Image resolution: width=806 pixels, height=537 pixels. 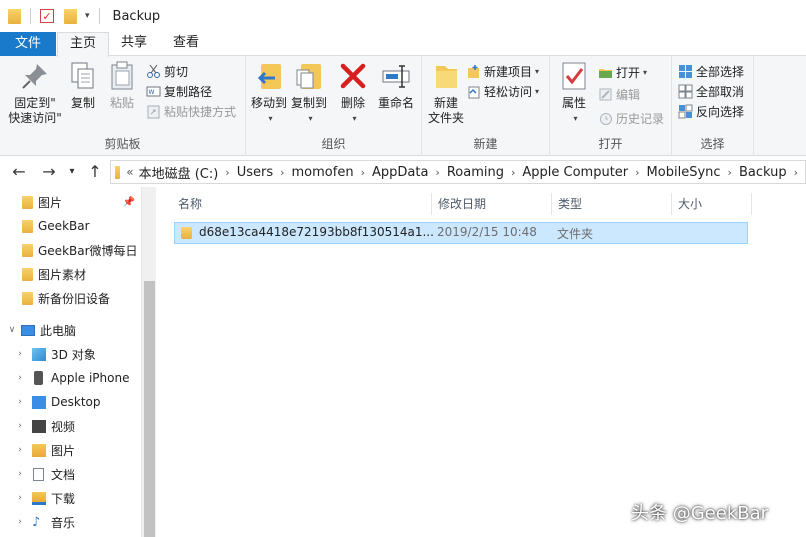 What do you see at coordinates (353, 93) in the screenshot?
I see `delete-button: 删除 ▾` at bounding box center [353, 93].